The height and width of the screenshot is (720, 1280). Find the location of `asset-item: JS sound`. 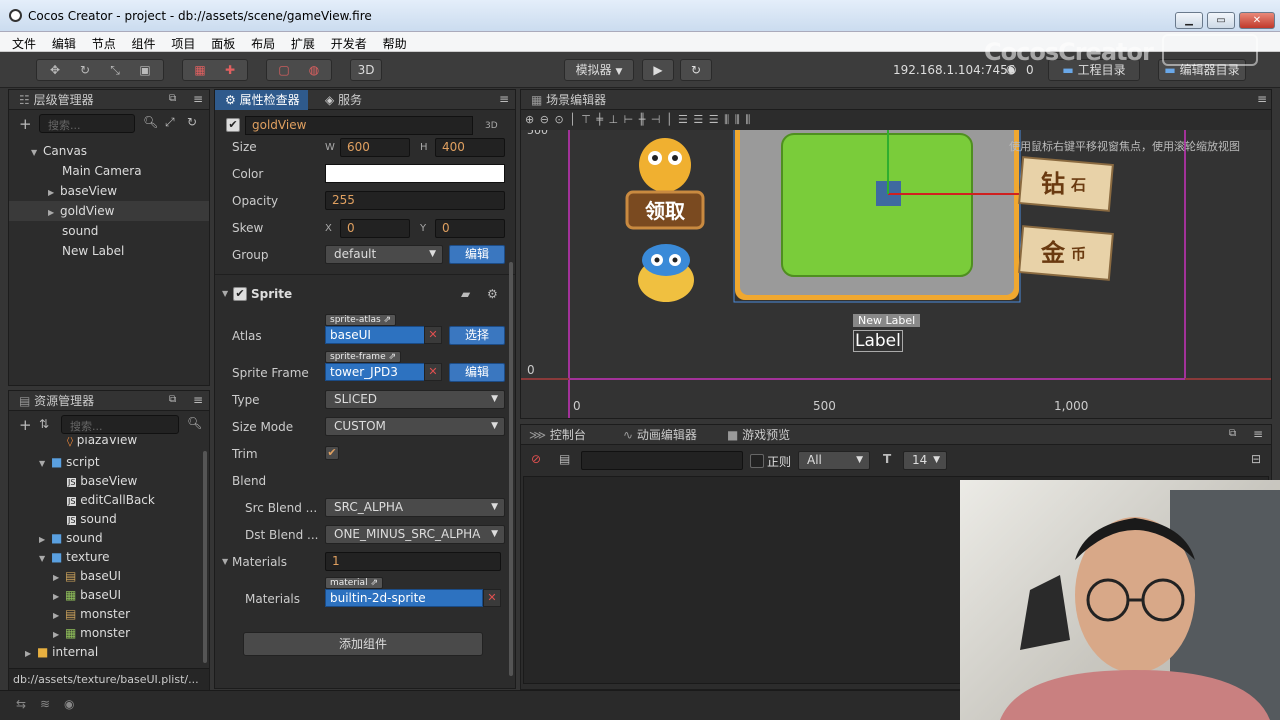

asset-item: JS sound is located at coordinates (92, 519).